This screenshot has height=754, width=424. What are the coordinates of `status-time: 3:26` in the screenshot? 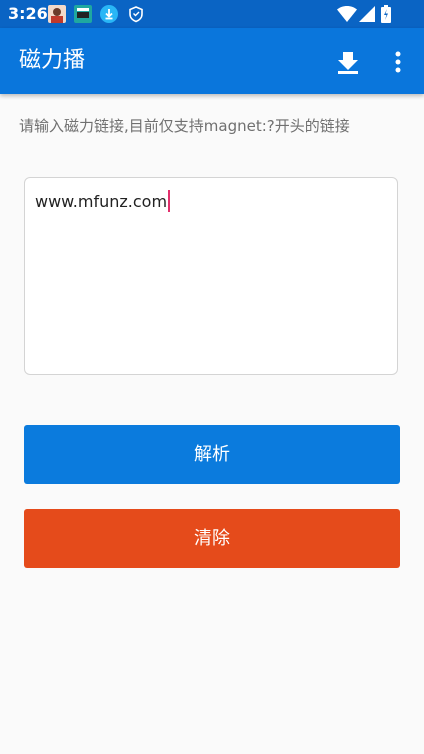 It's located at (28, 13).